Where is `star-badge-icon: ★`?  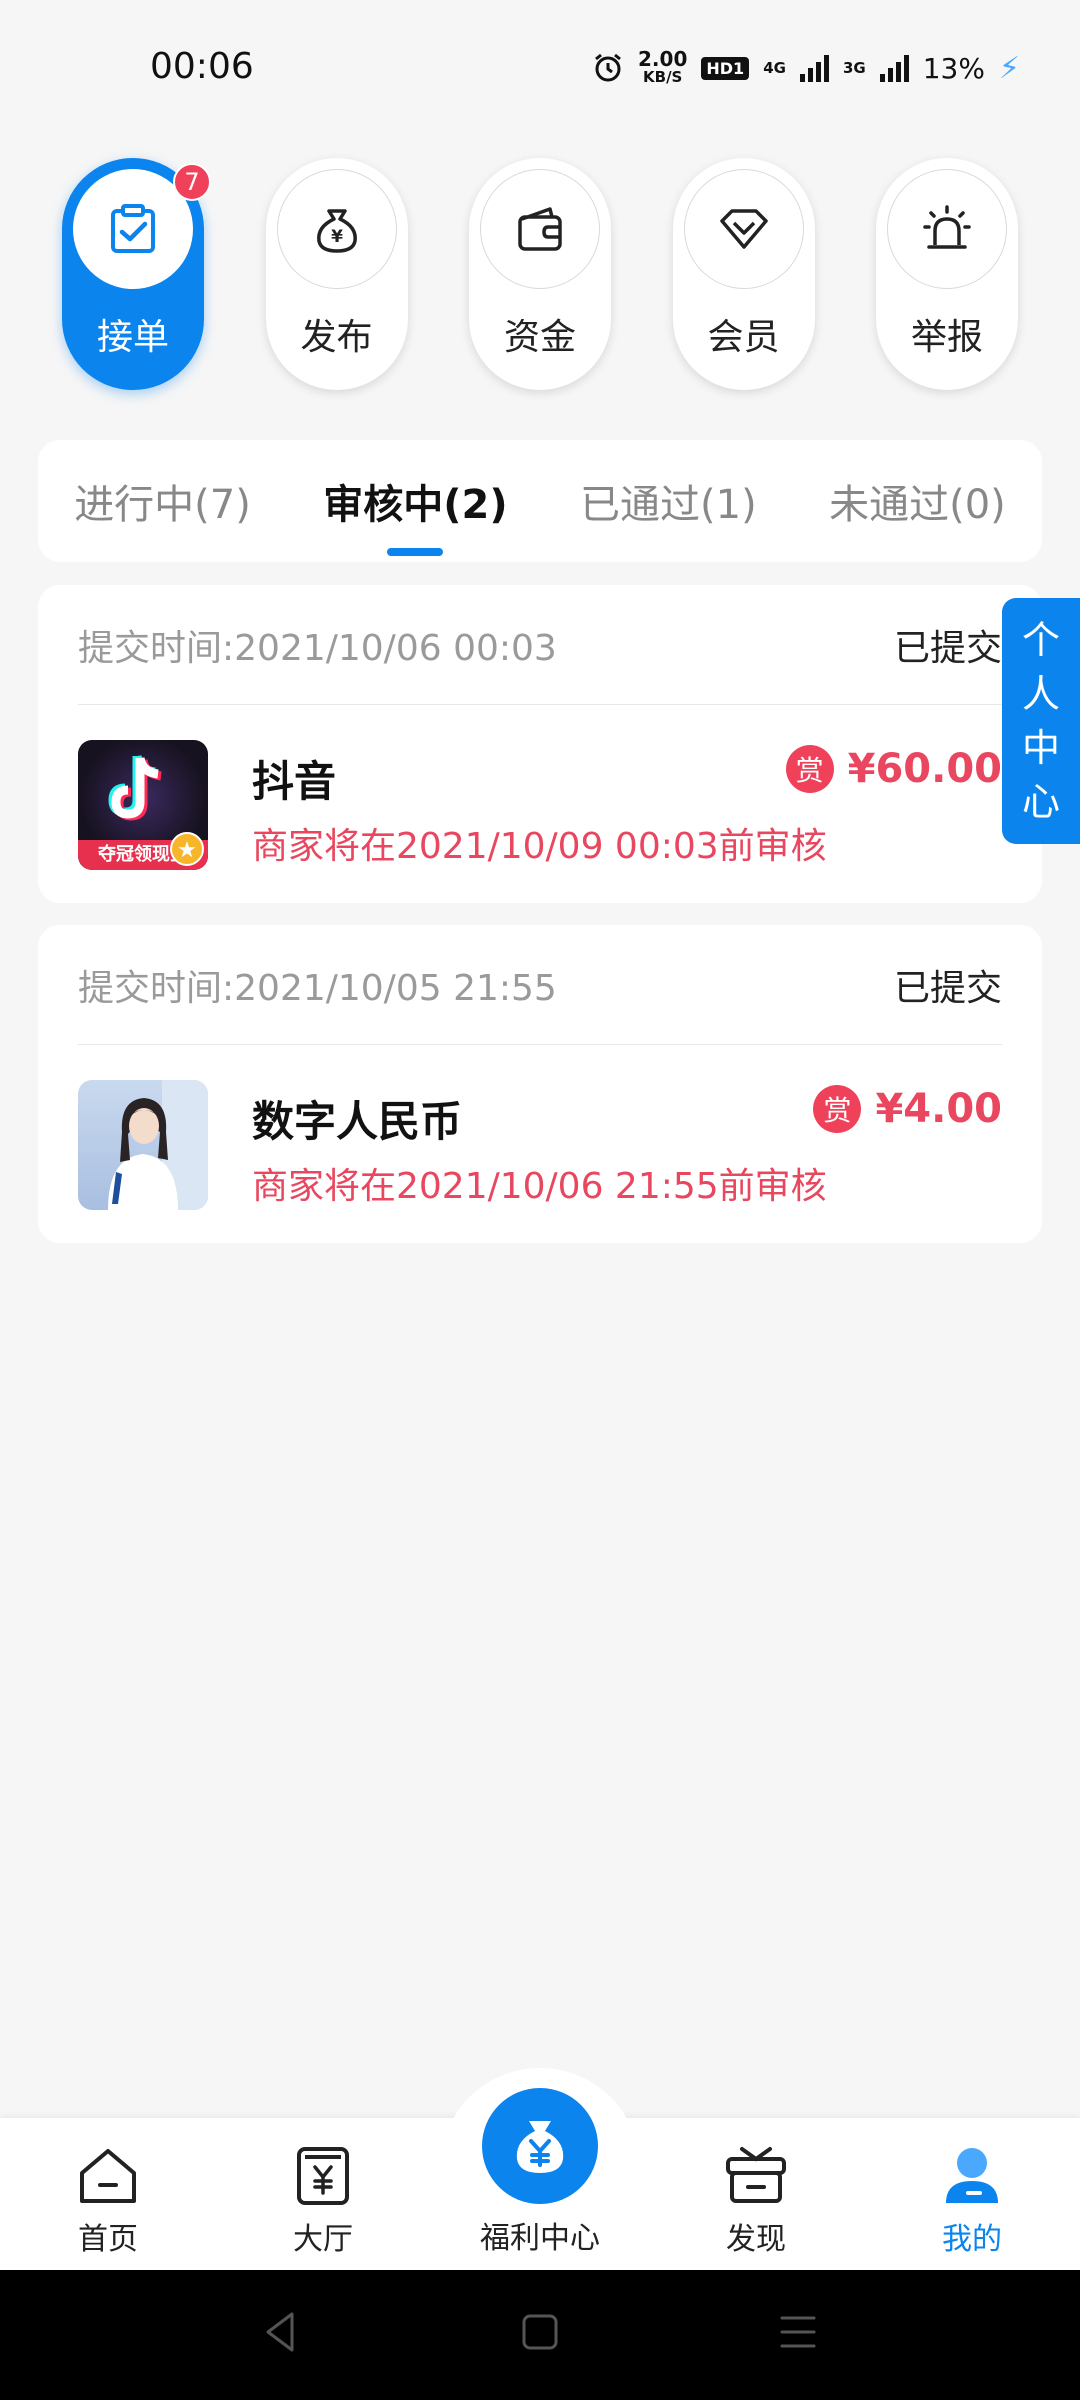
star-badge-icon: ★ is located at coordinates (187, 849).